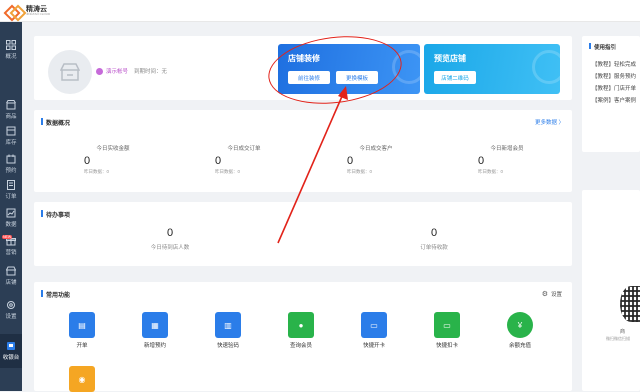 This screenshot has width=640, height=392. I want to click on stat-today-orders: 今日成交订单 0 昨日数据：0, so click(244, 159).